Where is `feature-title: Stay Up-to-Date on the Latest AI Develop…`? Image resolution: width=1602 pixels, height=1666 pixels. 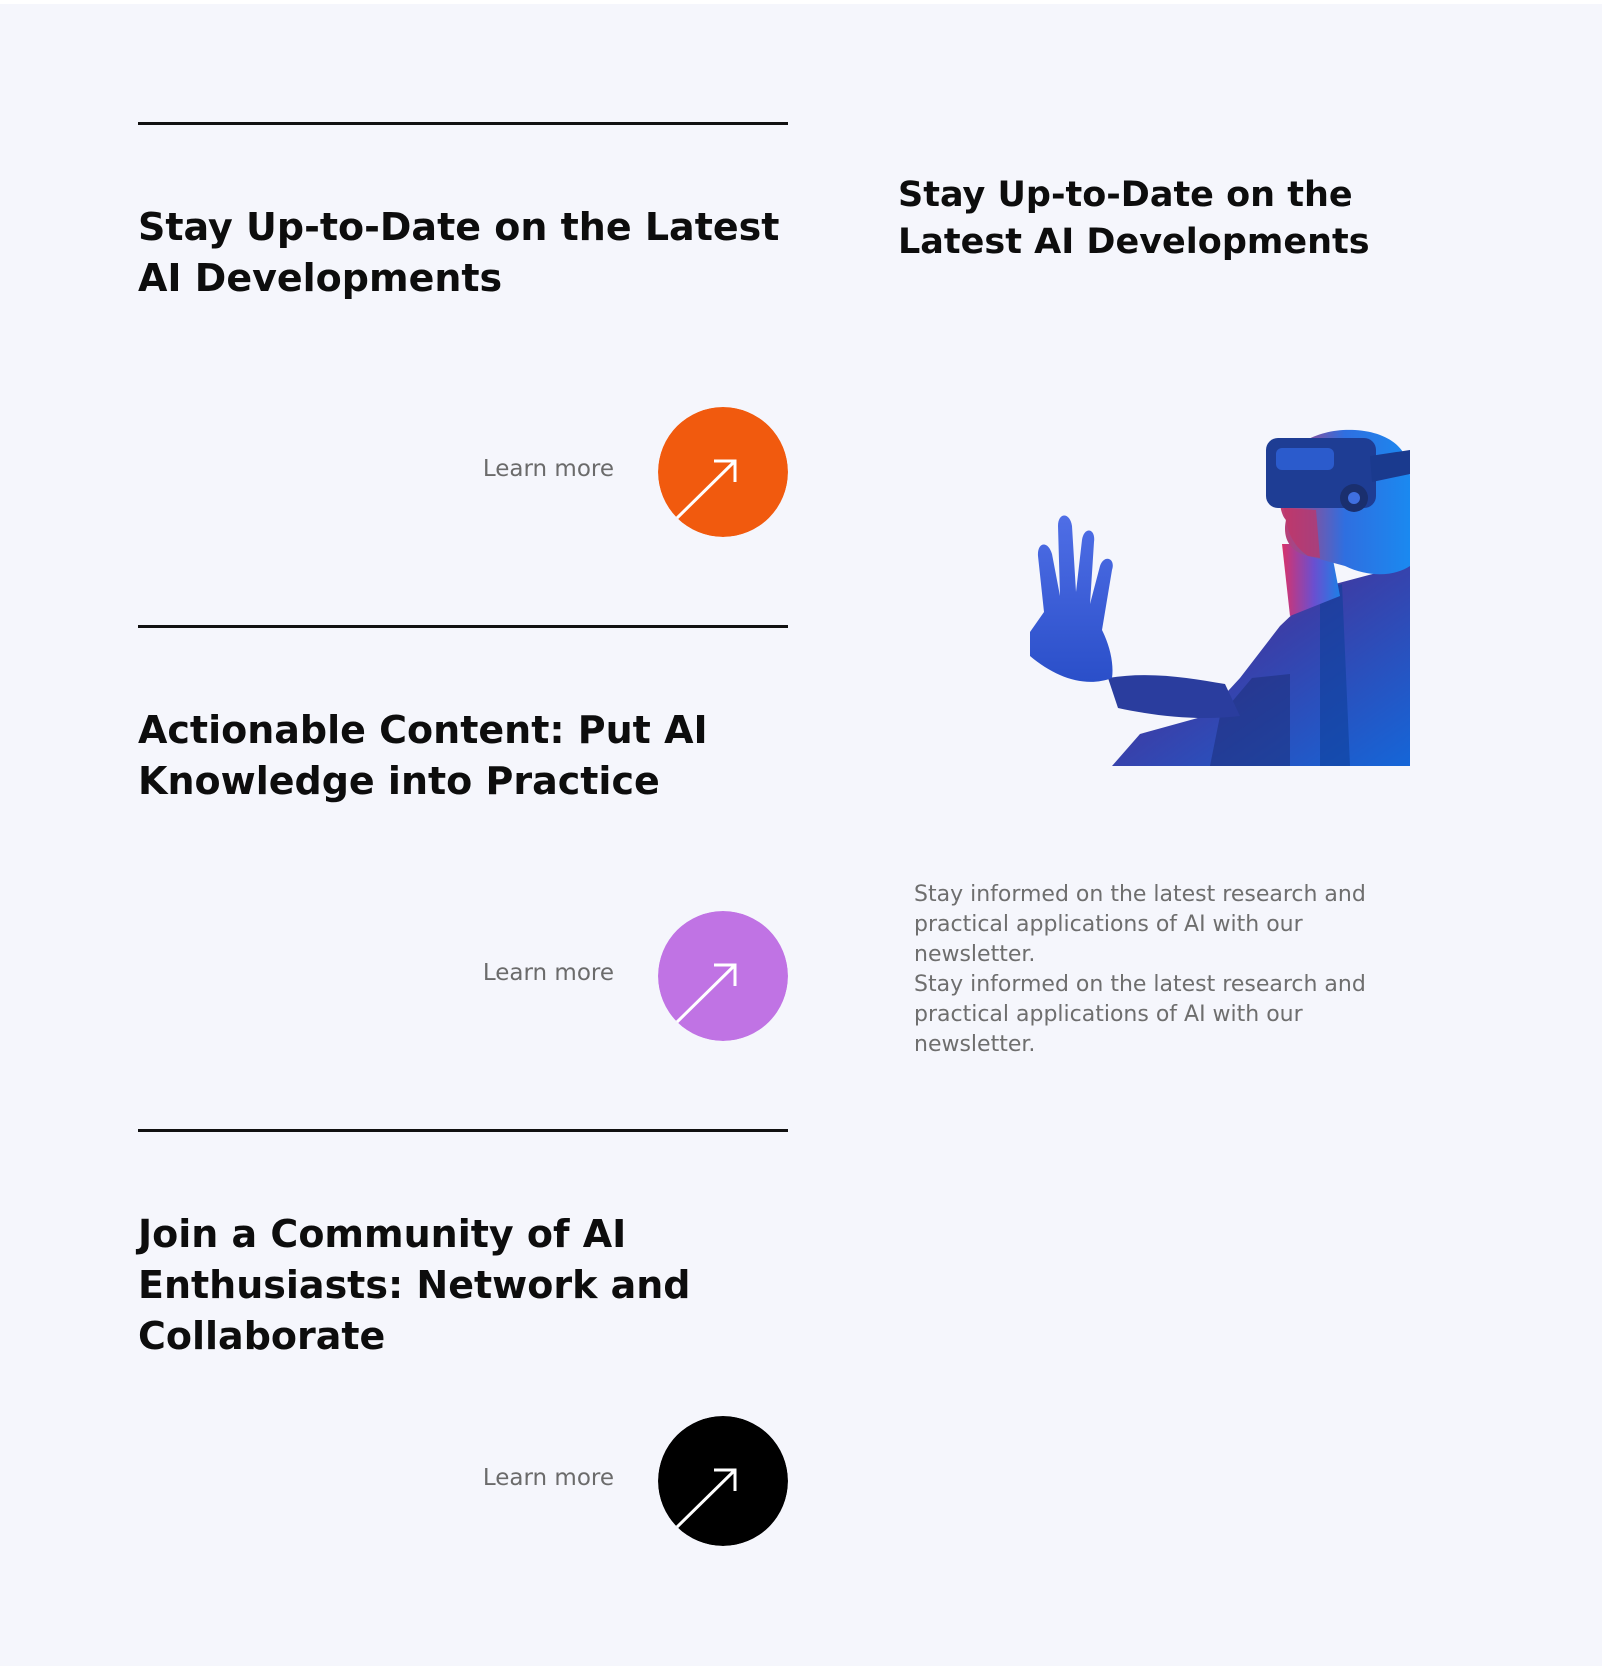 feature-title: Stay Up-to-Date on the Latest AI Develop… is located at coordinates (1134, 218).